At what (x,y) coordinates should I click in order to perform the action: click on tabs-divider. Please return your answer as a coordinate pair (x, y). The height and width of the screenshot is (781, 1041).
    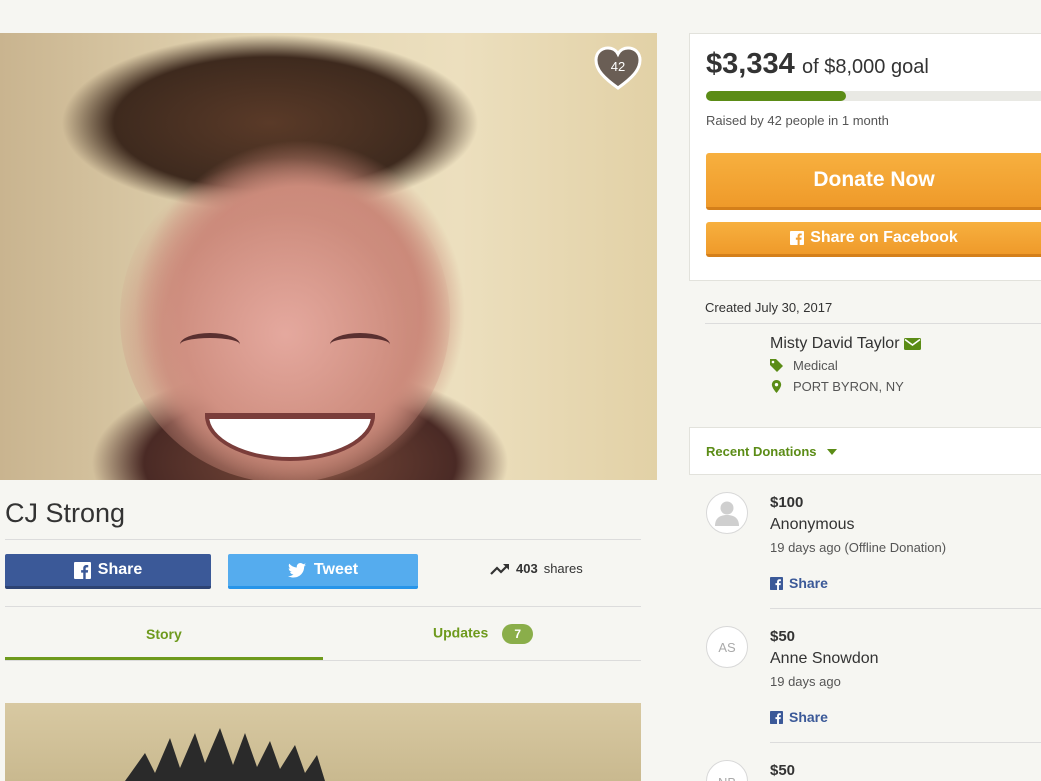
    Looking at the image, I should click on (323, 660).